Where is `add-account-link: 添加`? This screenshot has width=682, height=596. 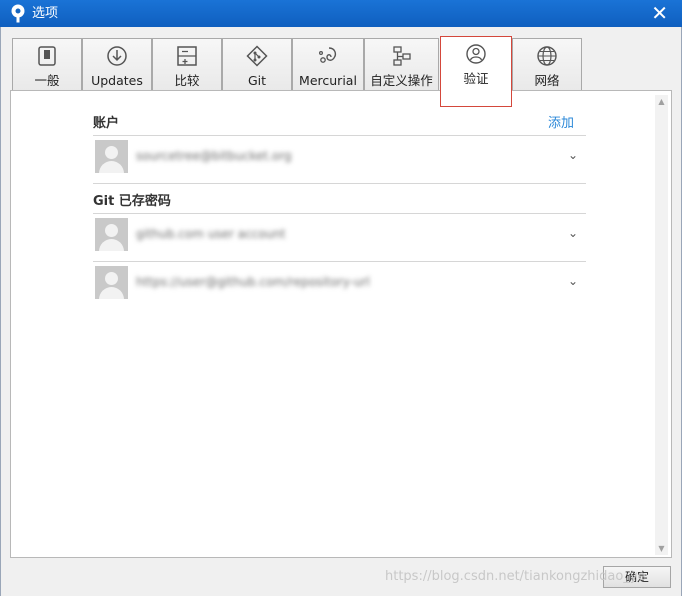 add-account-link: 添加 is located at coordinates (561, 124).